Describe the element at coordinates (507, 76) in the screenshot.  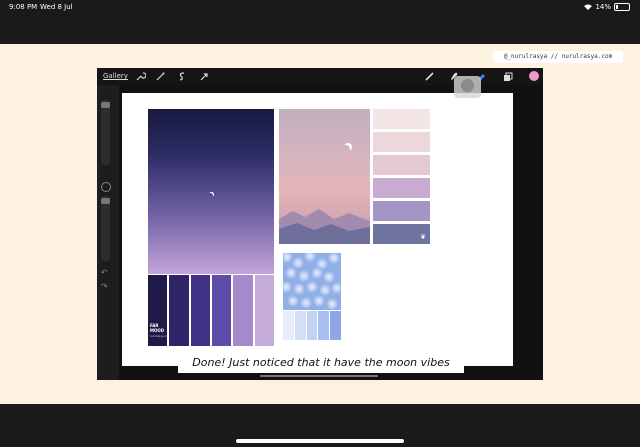
I see `layers-icon` at that location.